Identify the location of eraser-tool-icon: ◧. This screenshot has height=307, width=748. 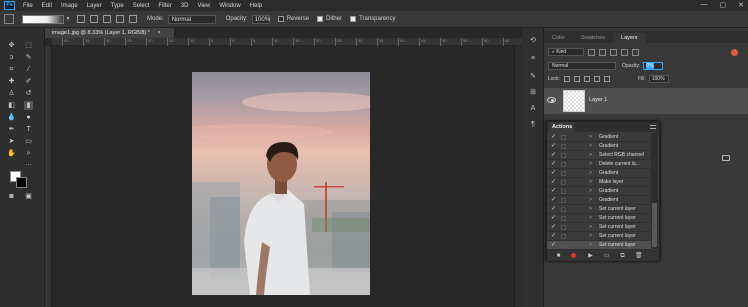
(11, 105).